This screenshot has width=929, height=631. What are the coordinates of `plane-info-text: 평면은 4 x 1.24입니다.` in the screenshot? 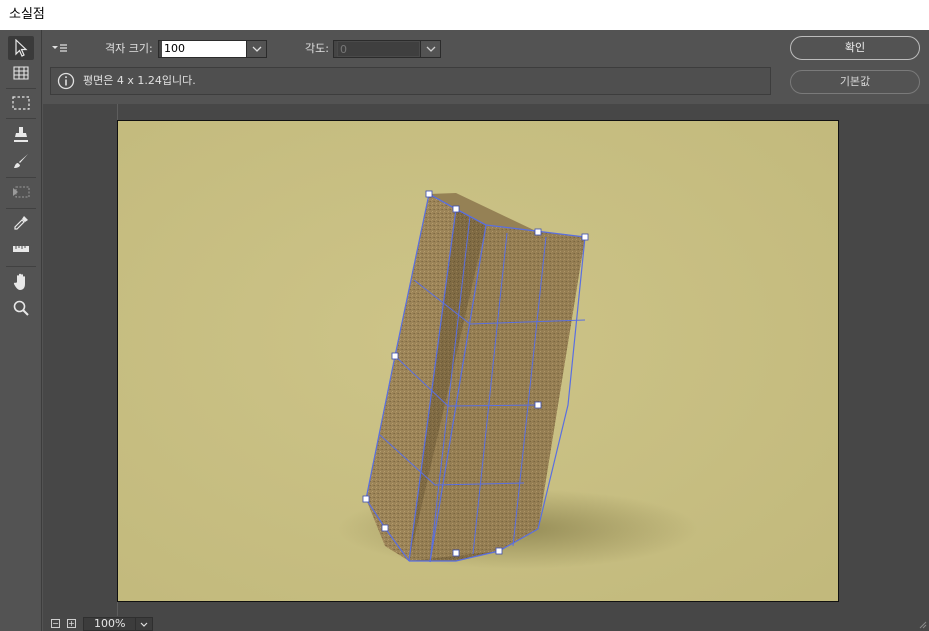 It's located at (139, 80).